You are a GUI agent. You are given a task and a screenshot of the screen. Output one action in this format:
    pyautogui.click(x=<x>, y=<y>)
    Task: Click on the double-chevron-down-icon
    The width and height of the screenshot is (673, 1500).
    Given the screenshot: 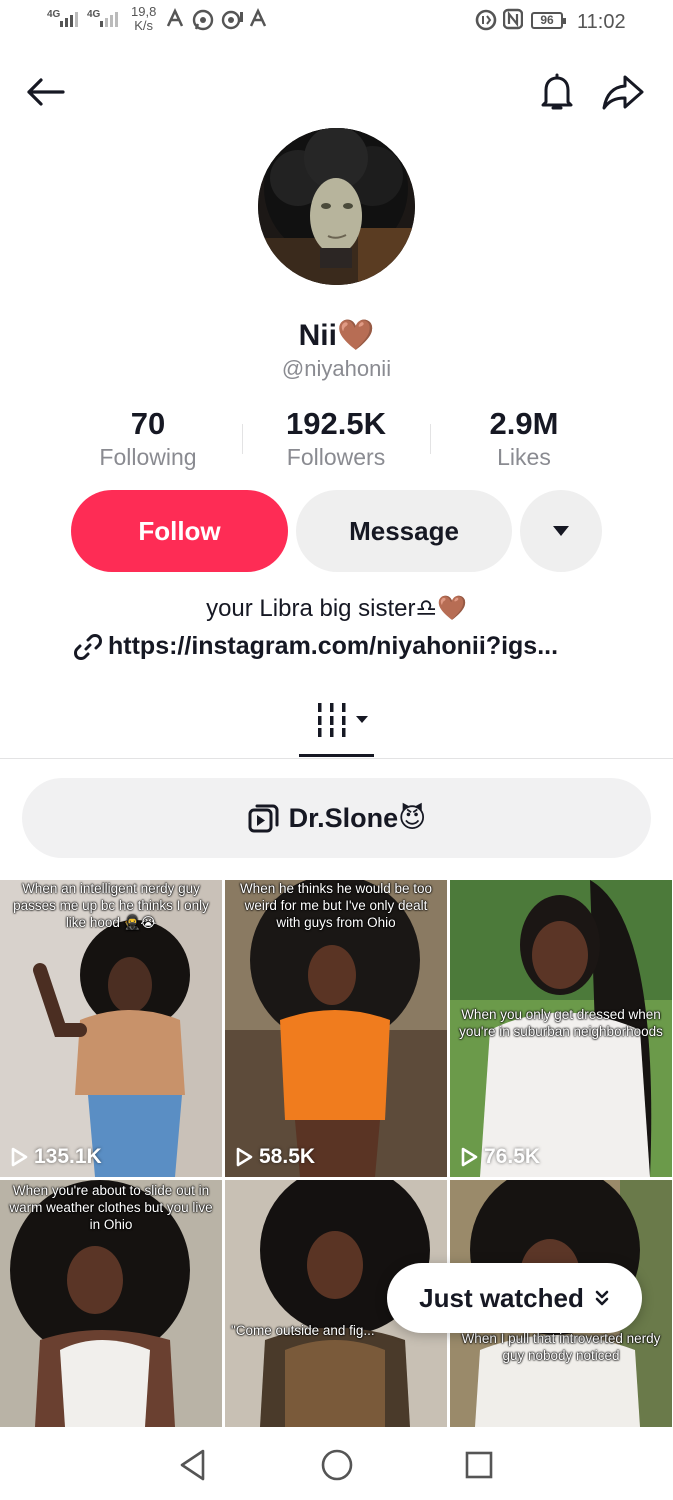 What is the action you would take?
    pyautogui.click(x=602, y=1298)
    